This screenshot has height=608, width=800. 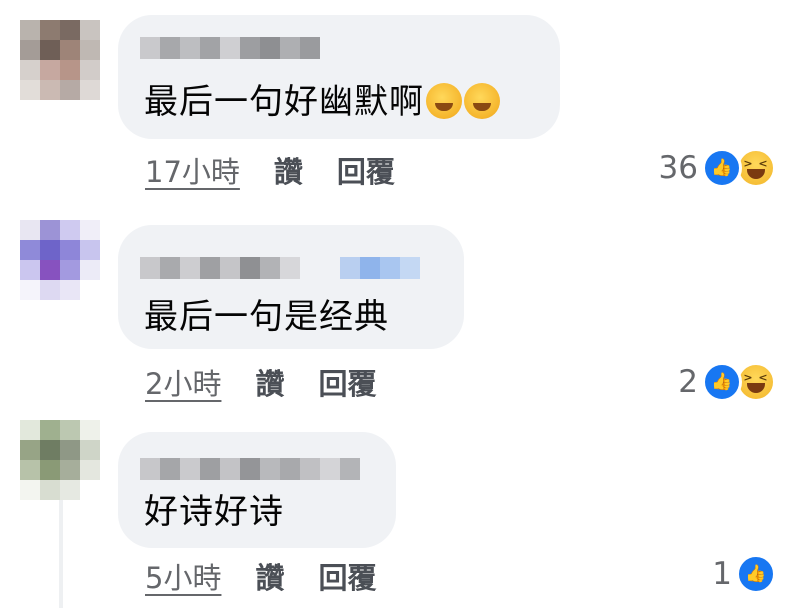 What do you see at coordinates (270, 170) in the screenshot?
I see `comment-actions: 17小時 讚 回覆` at bounding box center [270, 170].